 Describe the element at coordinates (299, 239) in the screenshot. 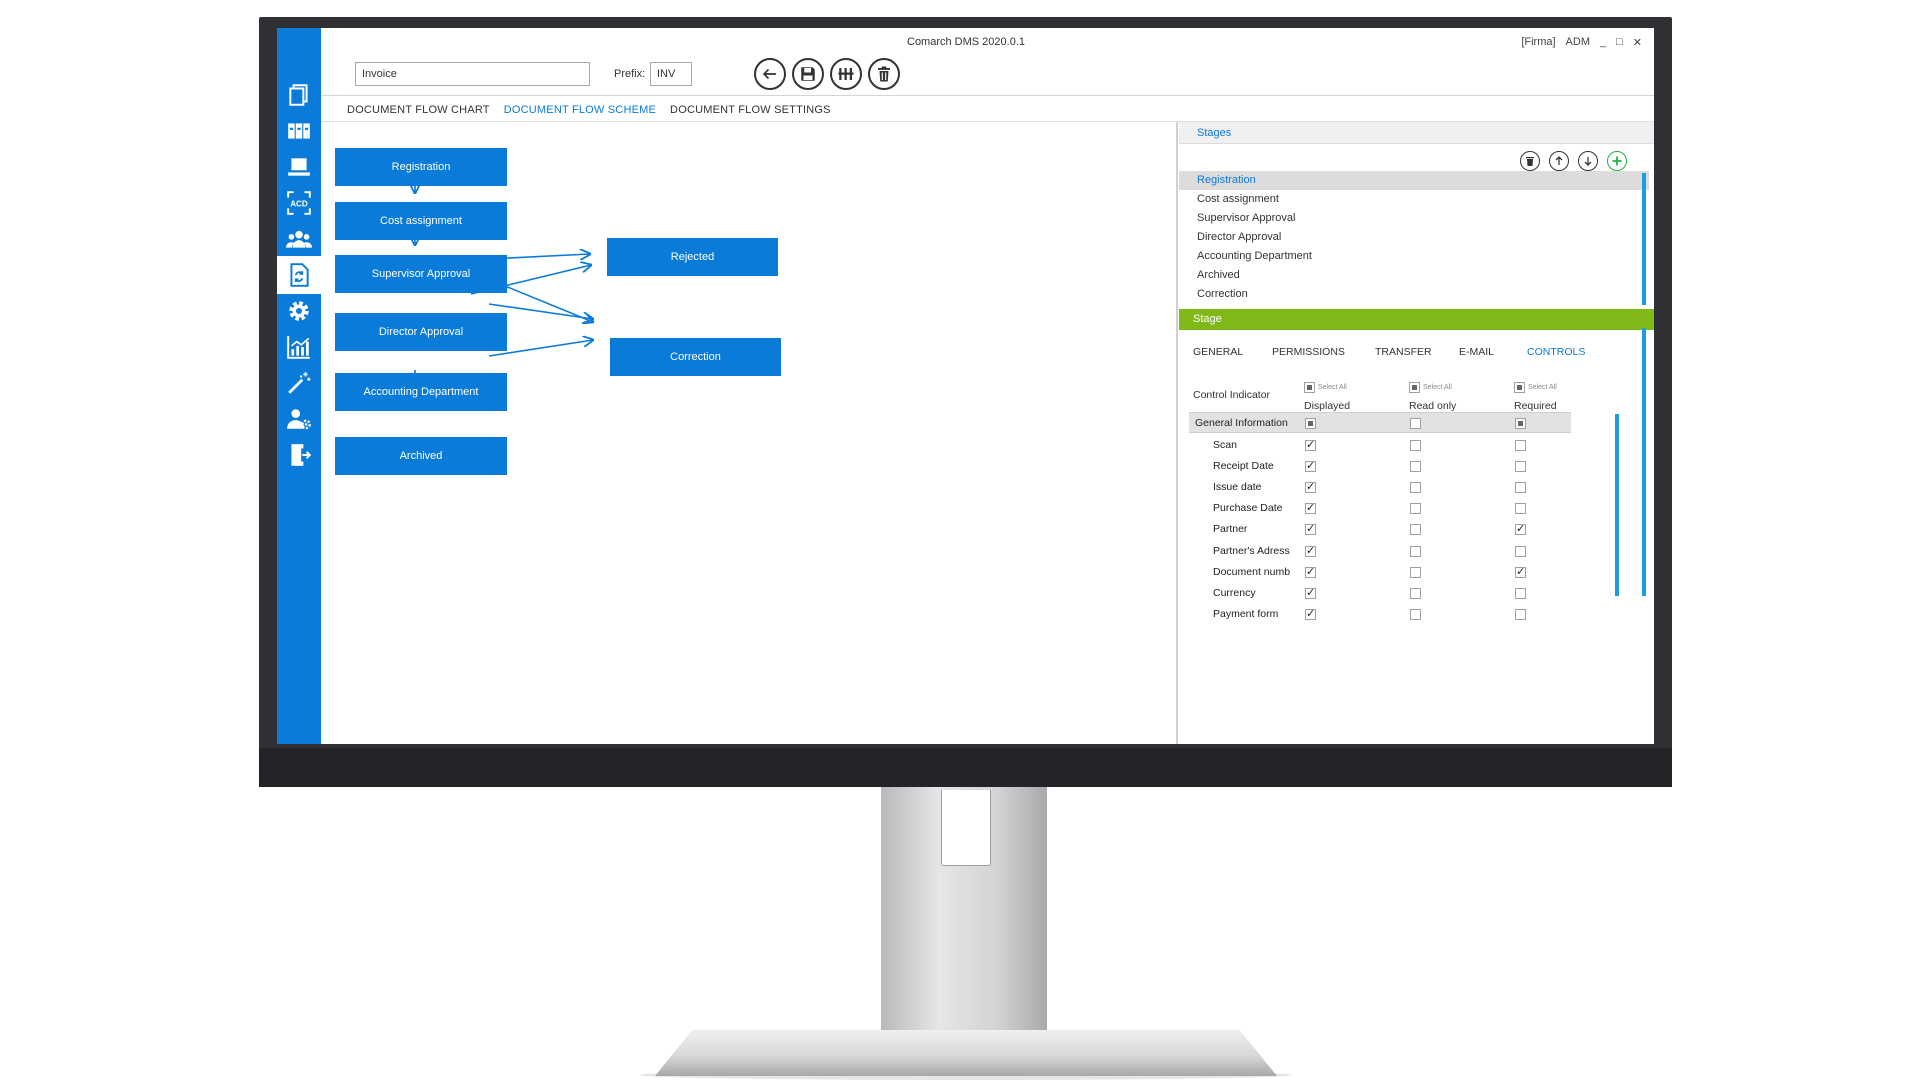

I see `users-group-icon` at that location.